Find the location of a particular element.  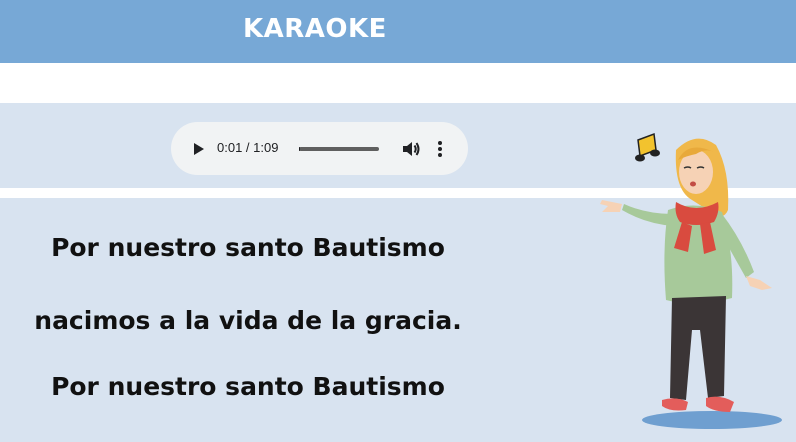

time-display: 0:01 / 1:09 is located at coordinates (248, 147).